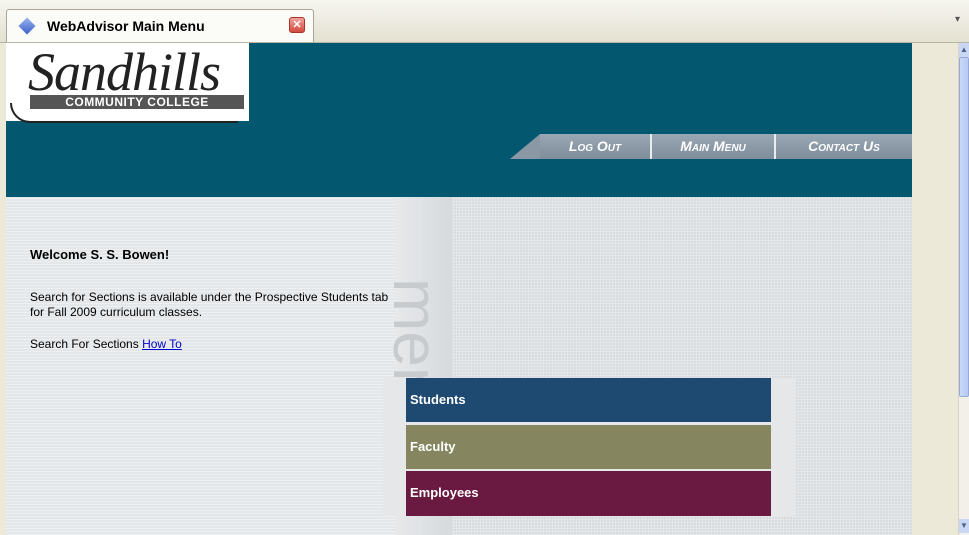 Image resolution: width=969 pixels, height=535 pixels. I want to click on college-logo: Sandhills COMMUNITY COLLEGE, so click(127, 83).